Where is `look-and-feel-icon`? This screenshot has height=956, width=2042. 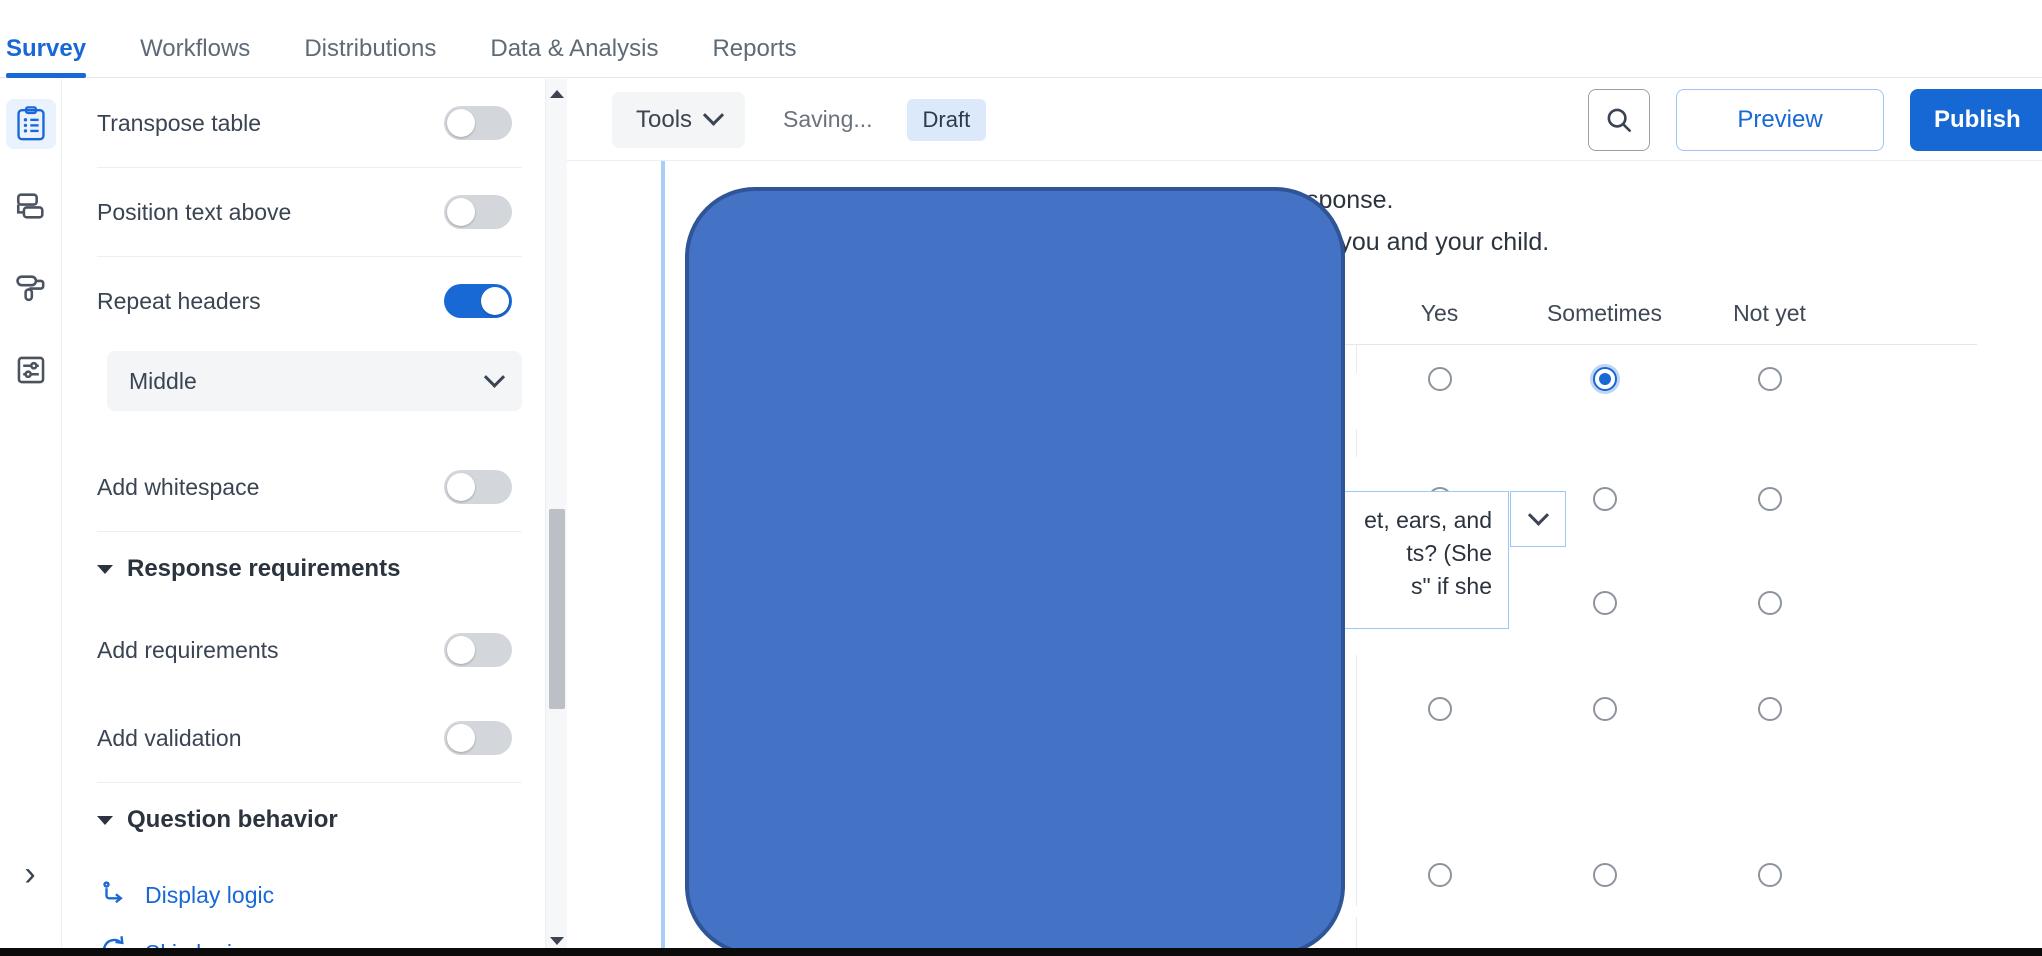 look-and-feel-icon is located at coordinates (31, 288).